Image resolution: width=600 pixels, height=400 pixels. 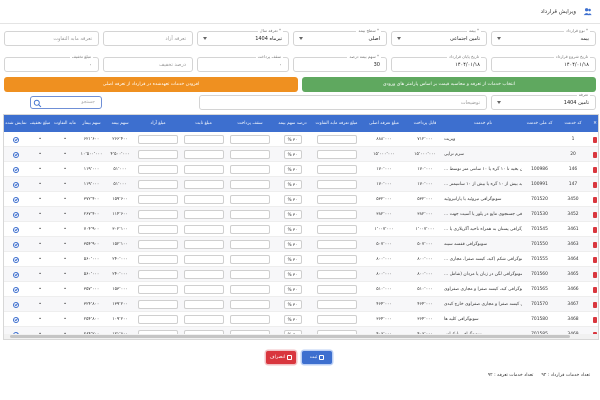 I want to click on table-row: 1 ویزیت ۷۱۲٬۰۰۰ ۸۸۸٬۰۰۰ % ۳۰ ۲۶۶٬۴۰۰ ۶۲۱٬۶۰۰ • •, so click(x=301, y=139).